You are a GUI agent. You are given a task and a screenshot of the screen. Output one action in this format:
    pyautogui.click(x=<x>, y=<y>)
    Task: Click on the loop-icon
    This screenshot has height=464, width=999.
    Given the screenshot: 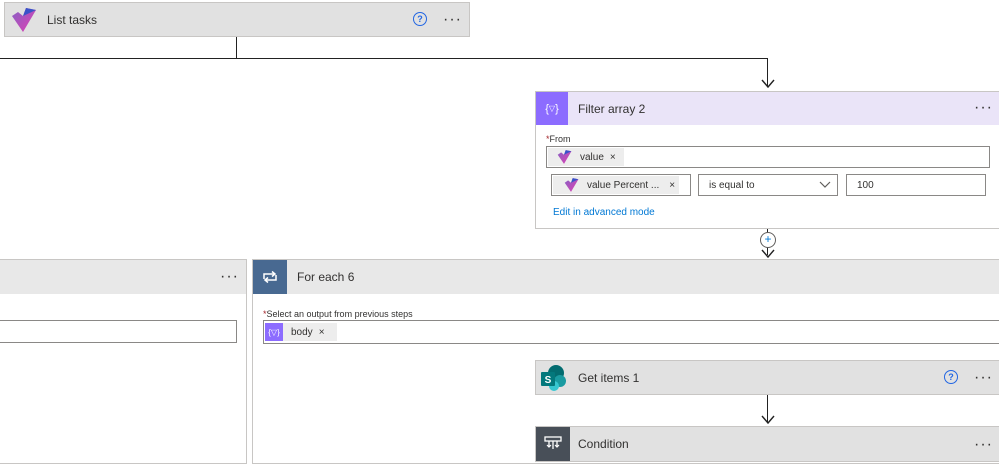 What is the action you would take?
    pyautogui.click(x=270, y=277)
    